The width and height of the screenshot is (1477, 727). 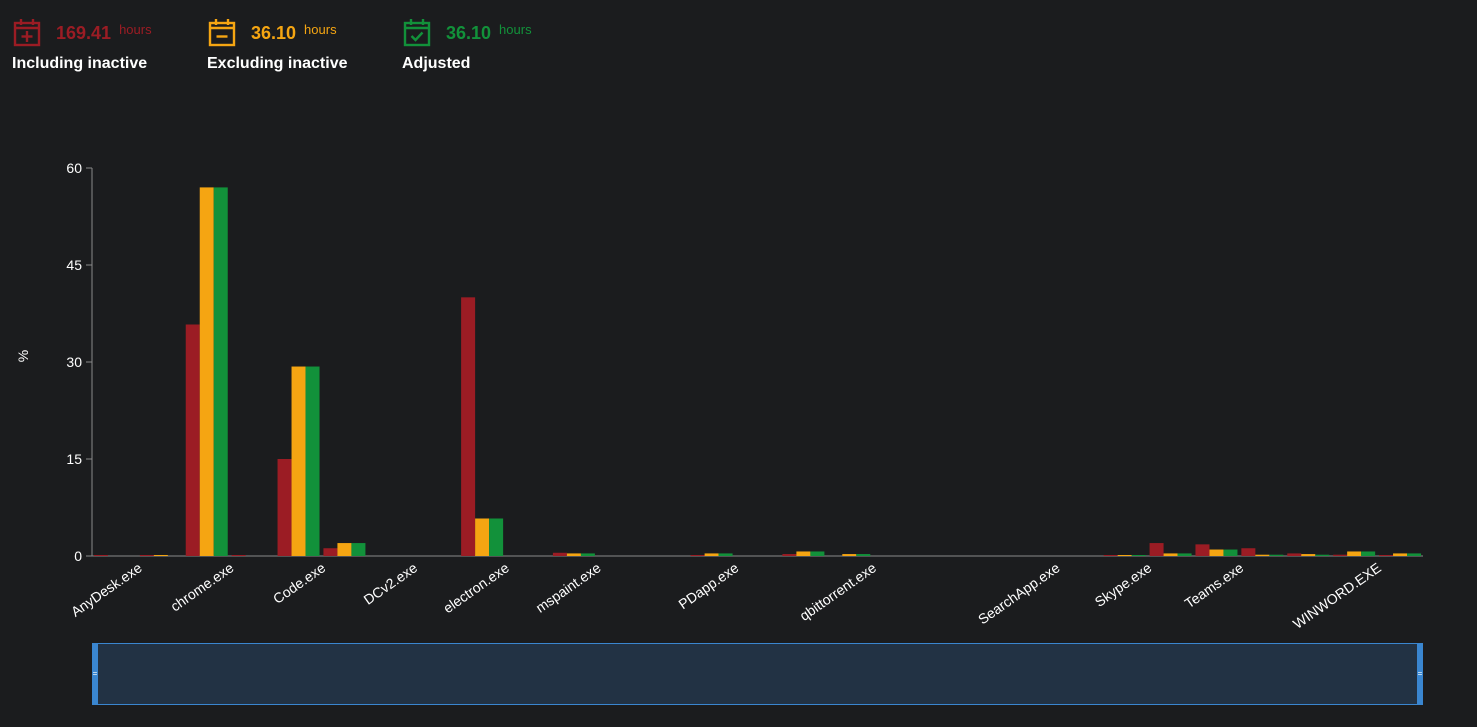 What do you see at coordinates (74, 459) in the screenshot?
I see `y-tick-label: 15` at bounding box center [74, 459].